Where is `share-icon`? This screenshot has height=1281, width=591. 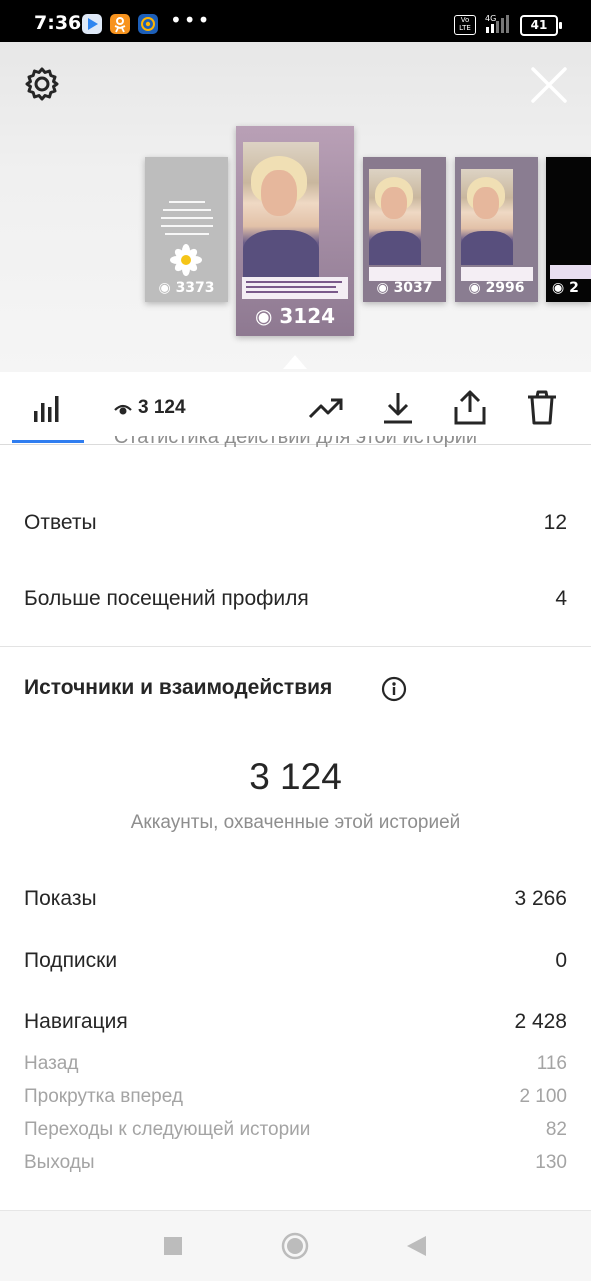 share-icon is located at coordinates (470, 410).